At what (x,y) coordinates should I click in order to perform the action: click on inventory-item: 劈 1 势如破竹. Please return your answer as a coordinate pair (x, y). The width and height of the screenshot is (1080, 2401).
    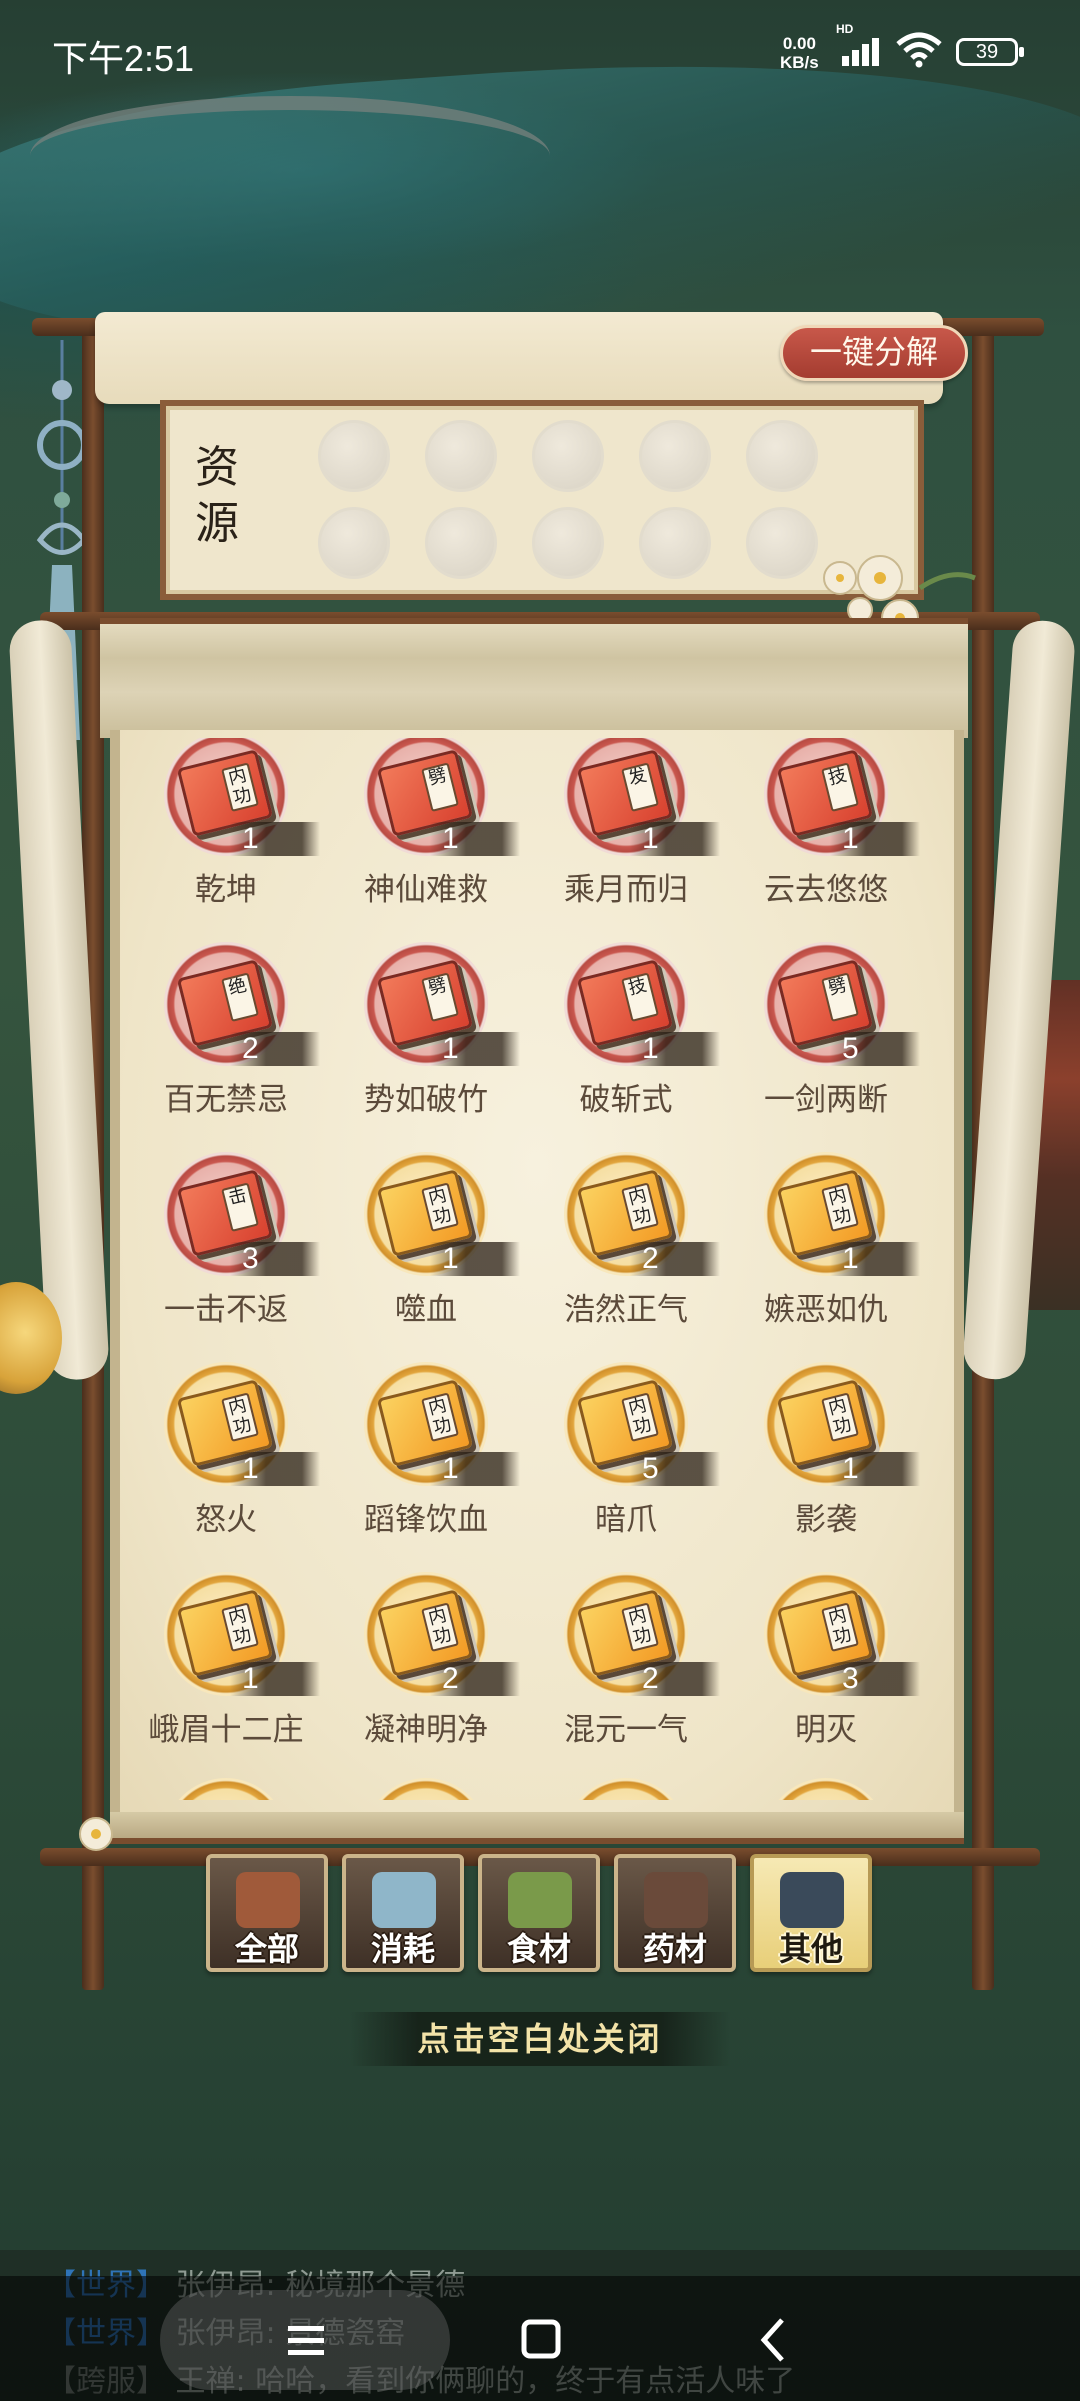
    Looking at the image, I should click on (426, 1042).